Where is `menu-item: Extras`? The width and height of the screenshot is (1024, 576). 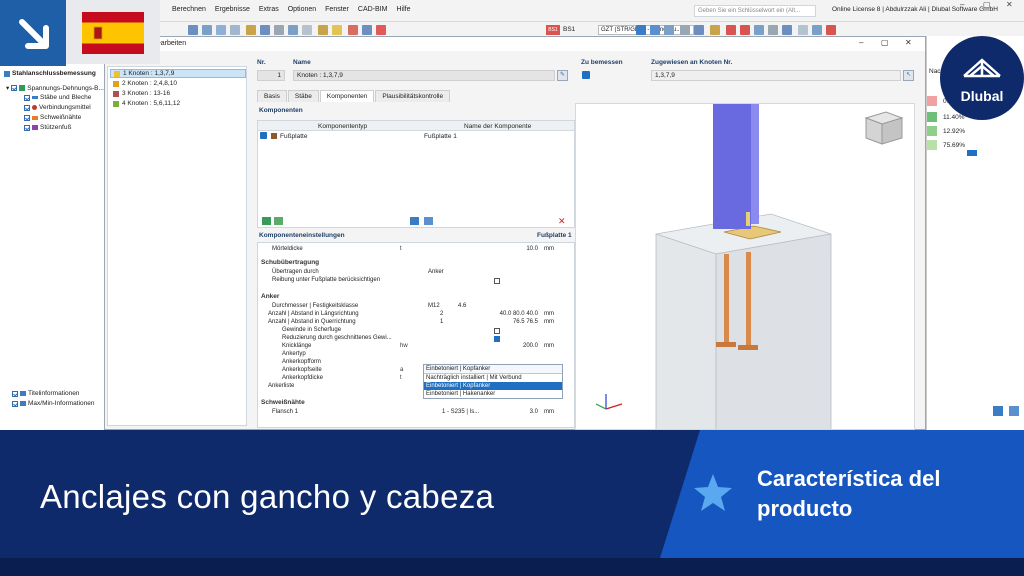
menu-item: Extras is located at coordinates (269, 9).